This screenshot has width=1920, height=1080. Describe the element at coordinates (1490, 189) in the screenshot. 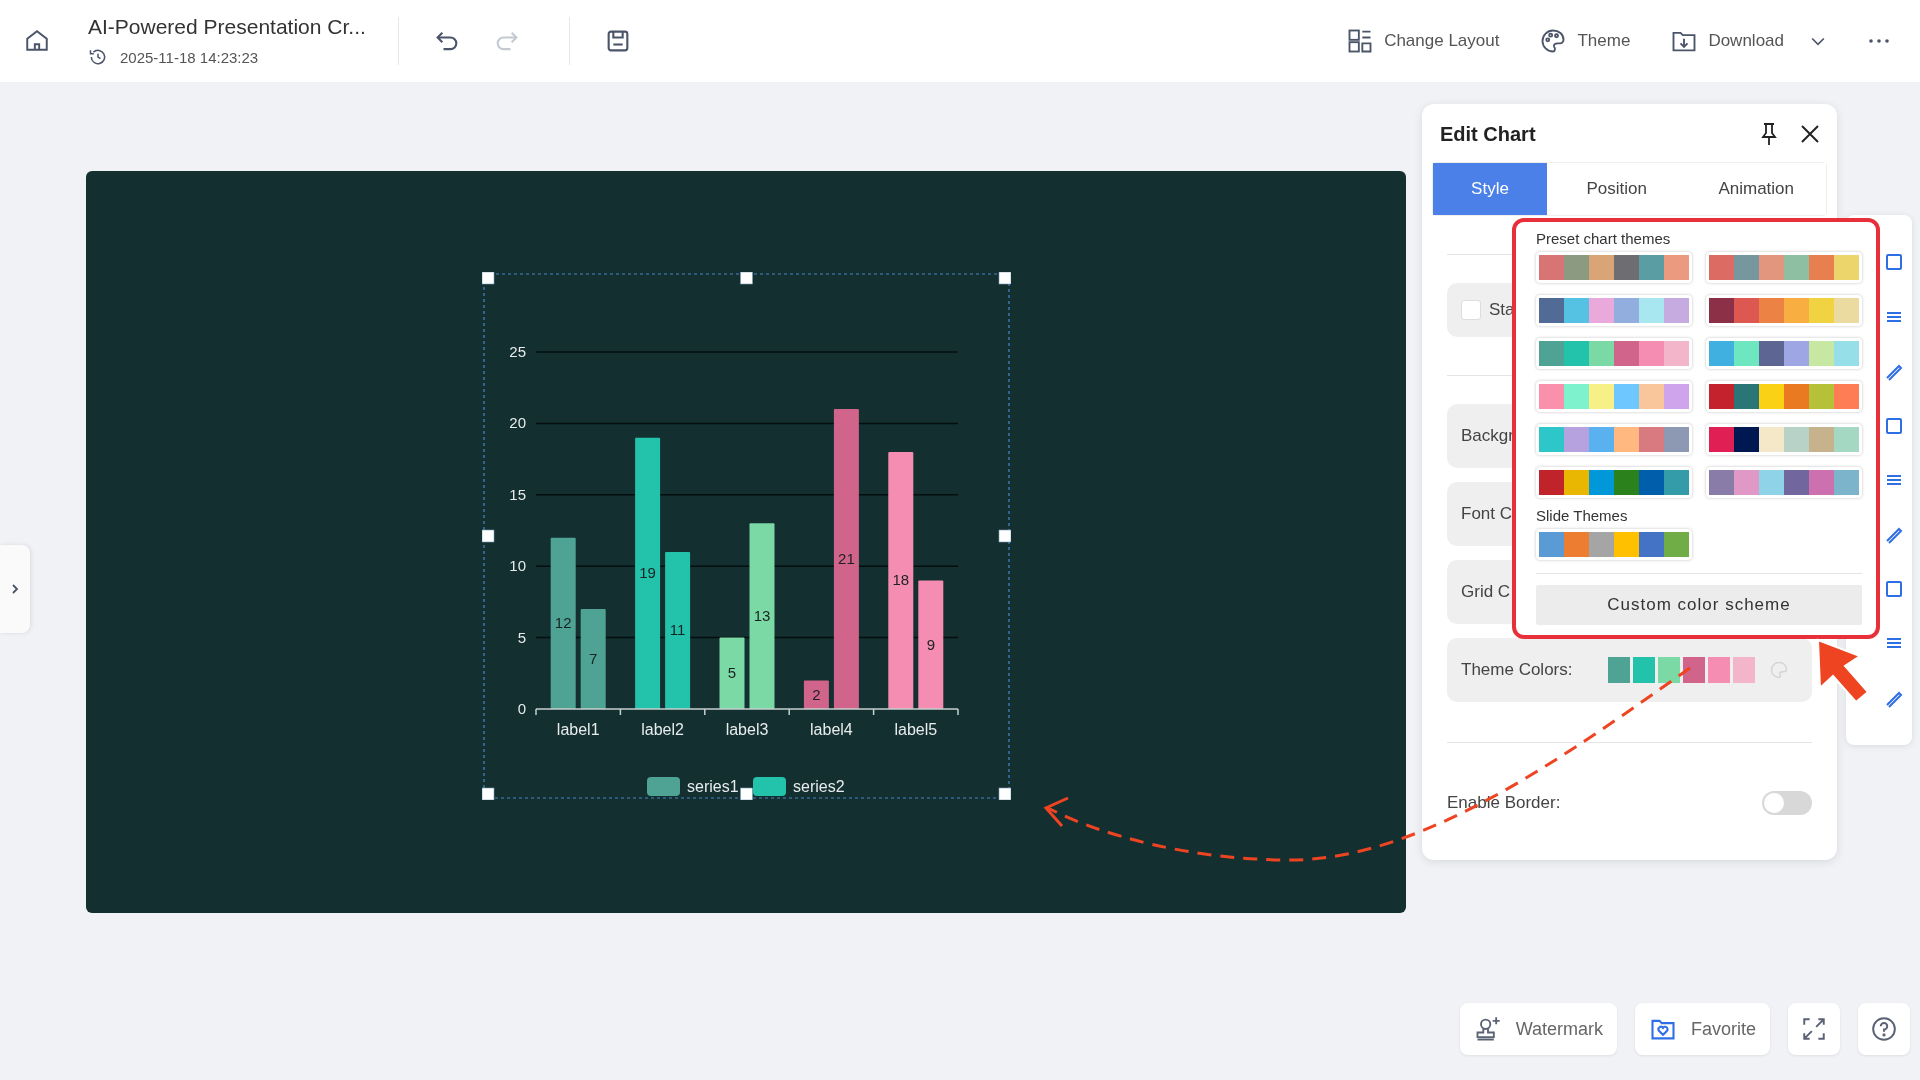

I see `panel-tab: Style` at that location.